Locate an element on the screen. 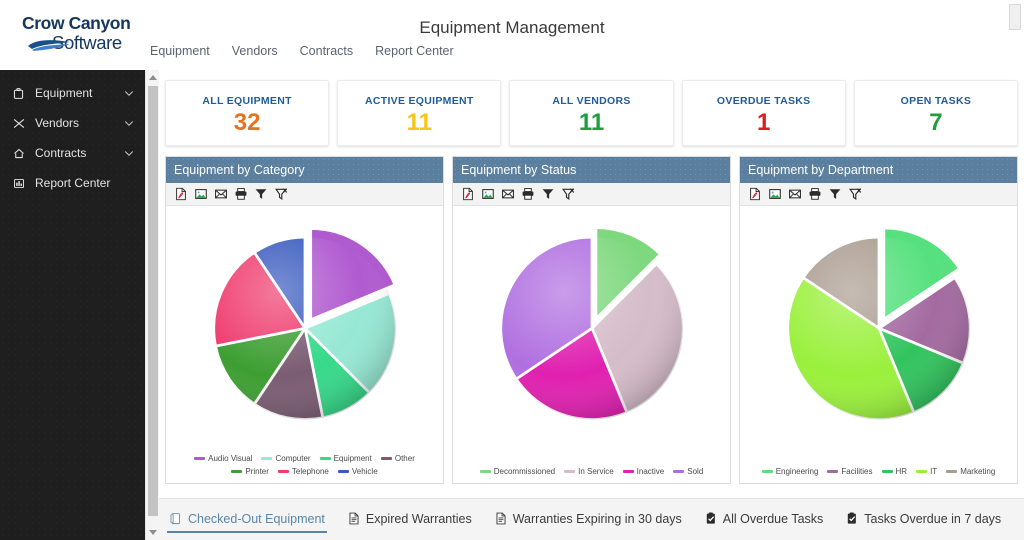  bottom-tab: Checked-Out Equipment is located at coordinates (247, 519).